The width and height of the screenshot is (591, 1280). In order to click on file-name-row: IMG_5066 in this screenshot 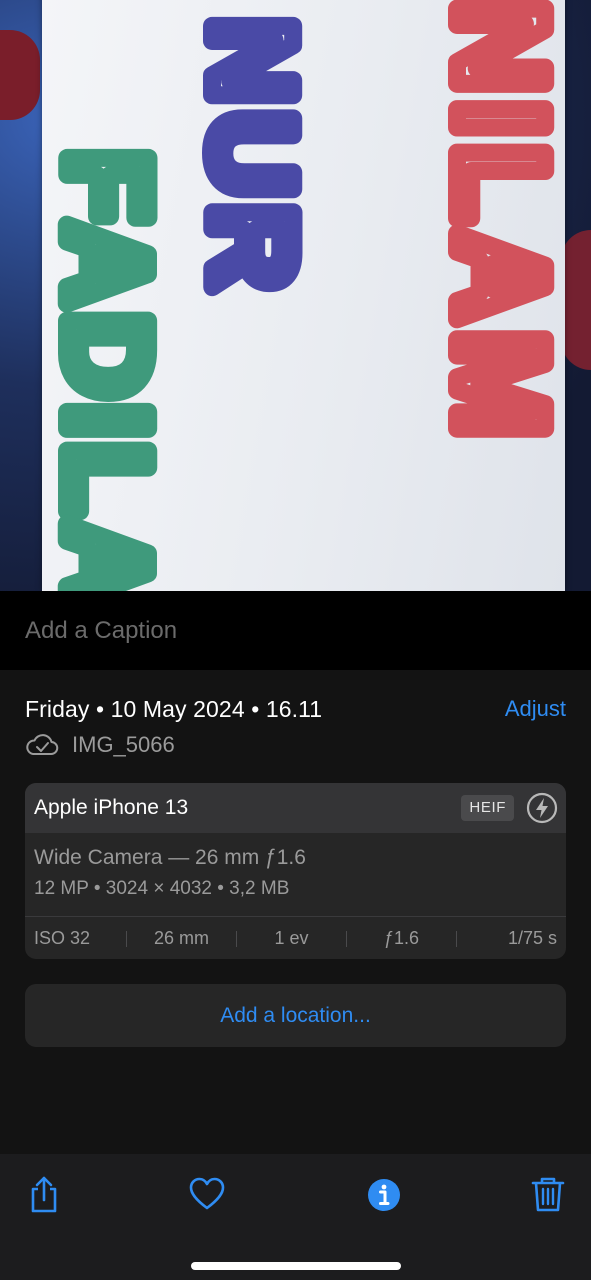, I will do `click(100, 745)`.